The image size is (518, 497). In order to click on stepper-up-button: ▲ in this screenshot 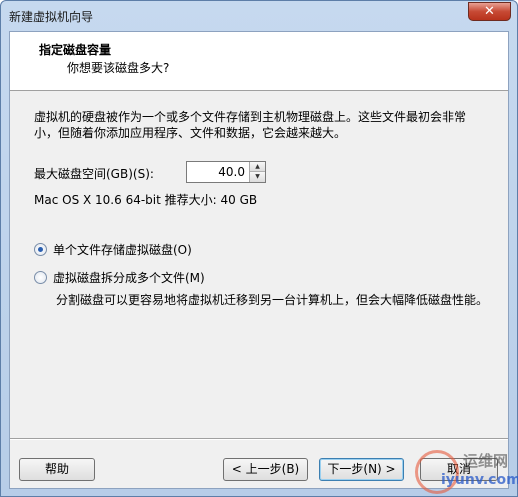, I will do `click(257, 167)`.